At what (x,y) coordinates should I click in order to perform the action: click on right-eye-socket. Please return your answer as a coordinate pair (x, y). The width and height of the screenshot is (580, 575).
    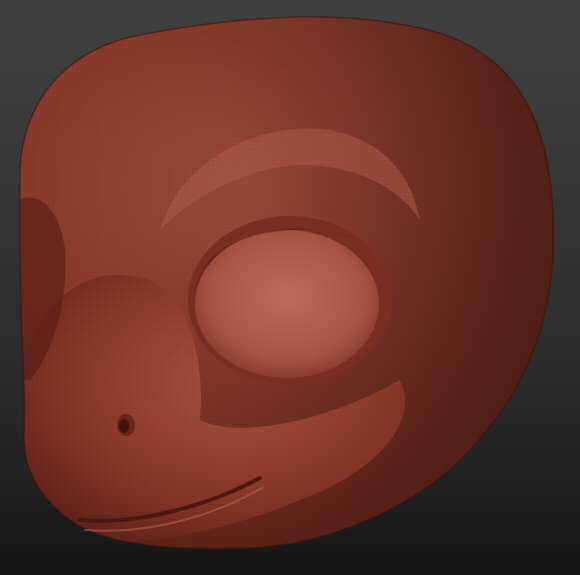
    Looking at the image, I should click on (290, 300).